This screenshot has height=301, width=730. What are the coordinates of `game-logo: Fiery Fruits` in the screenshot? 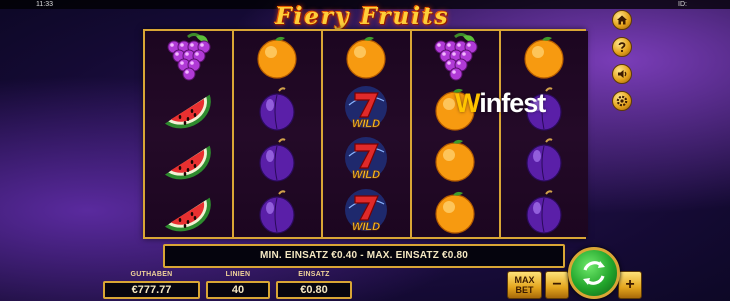 It's located at (362, 16).